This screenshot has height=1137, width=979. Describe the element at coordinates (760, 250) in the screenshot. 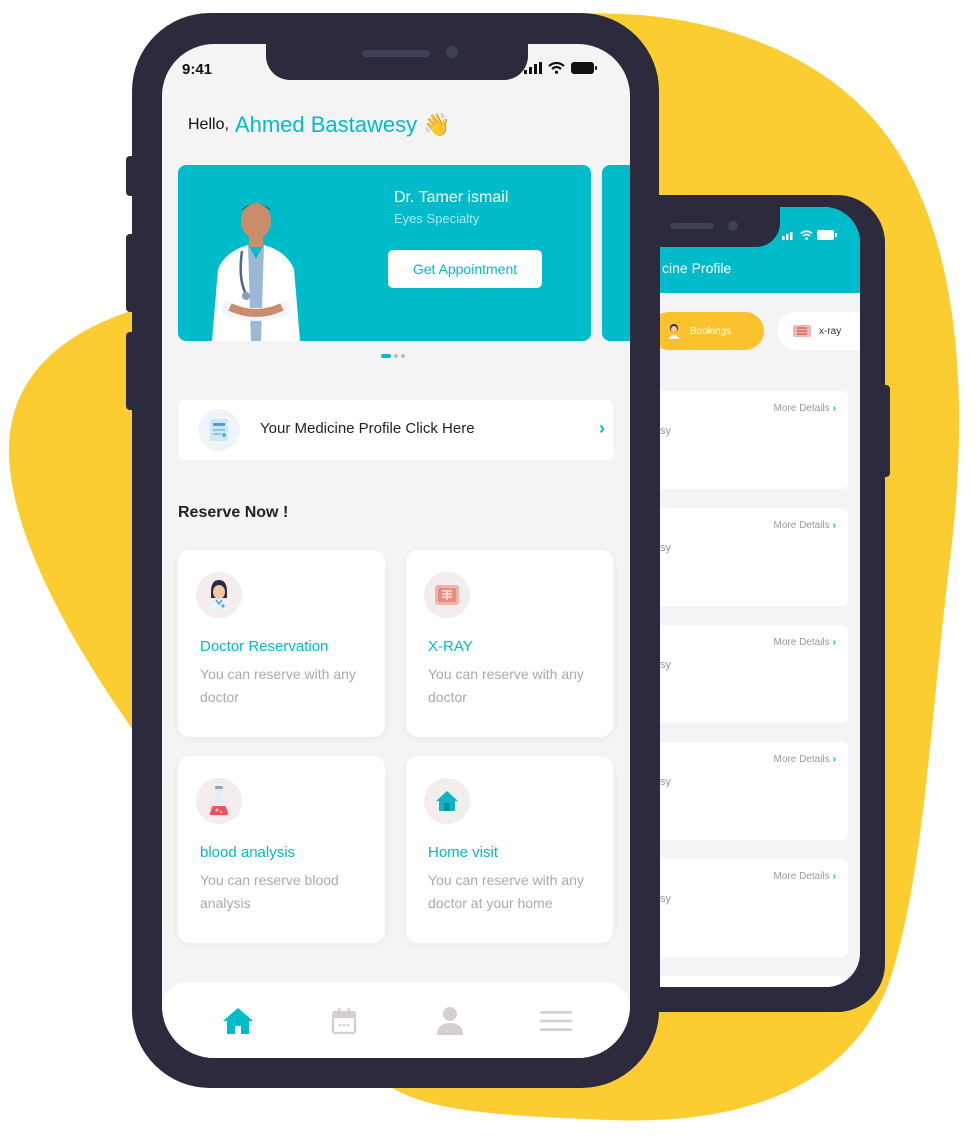

I see `second-phone-header: cine Profile` at that location.